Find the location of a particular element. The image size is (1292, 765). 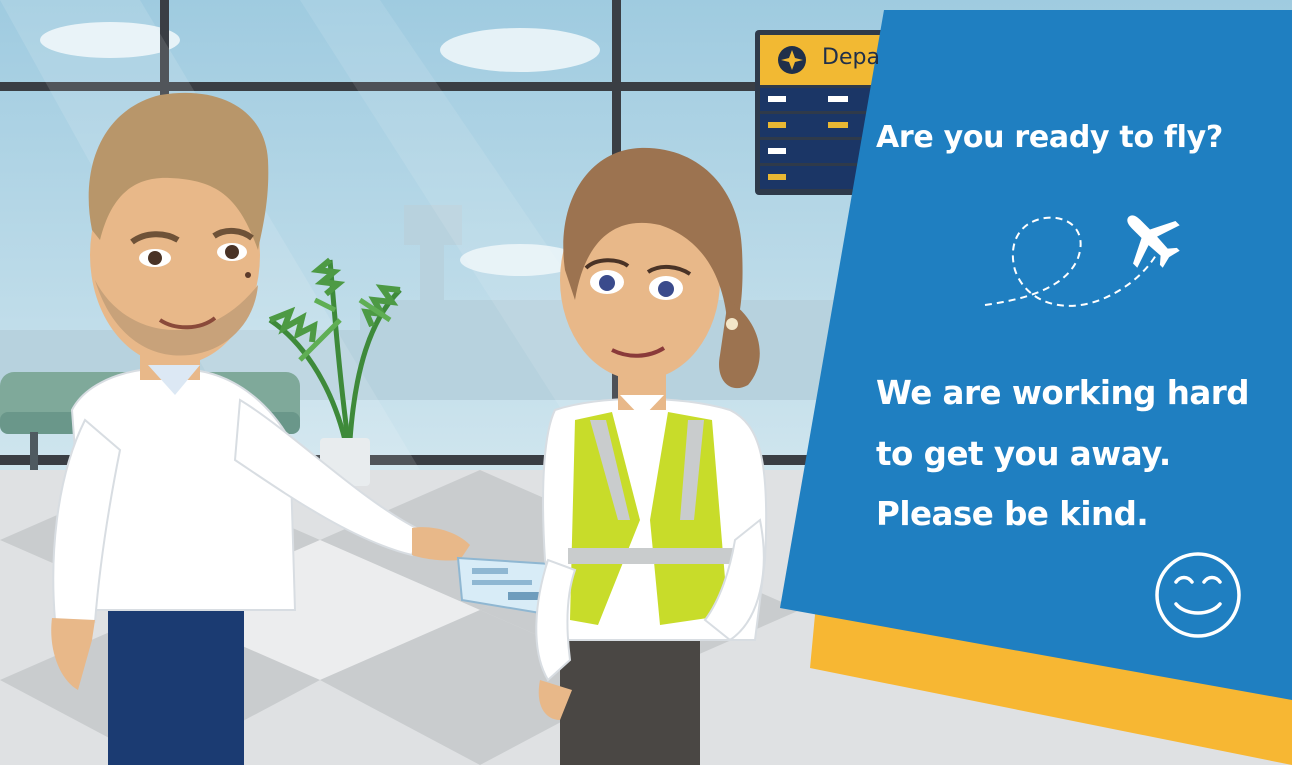

banner-message-line-2: to get you away. is located at coordinates (1023, 454).